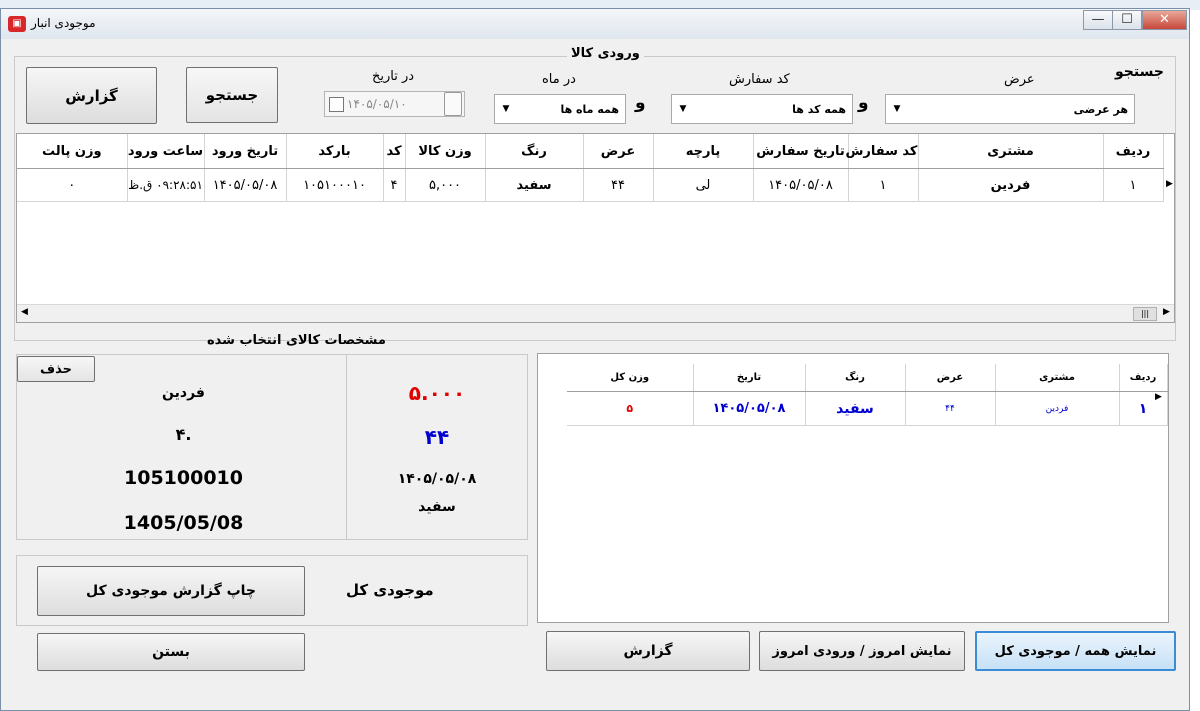 This screenshot has width=1200, height=711. I want to click on print-total-report-button: چاپ گزارش موجودی کل, so click(171, 591).